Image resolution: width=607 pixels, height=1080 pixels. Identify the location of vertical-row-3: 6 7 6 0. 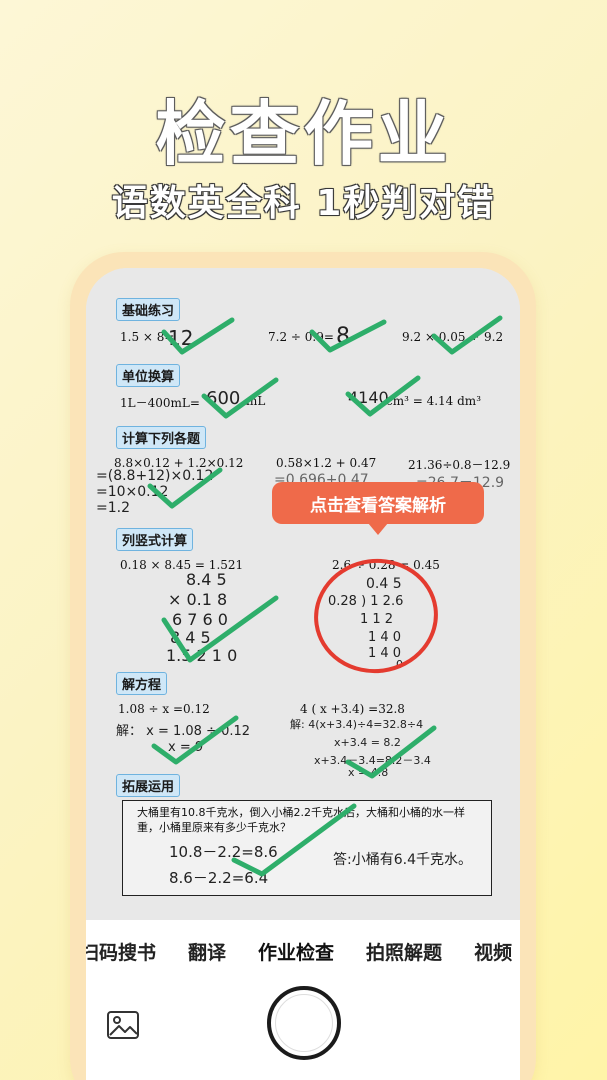
(200, 619).